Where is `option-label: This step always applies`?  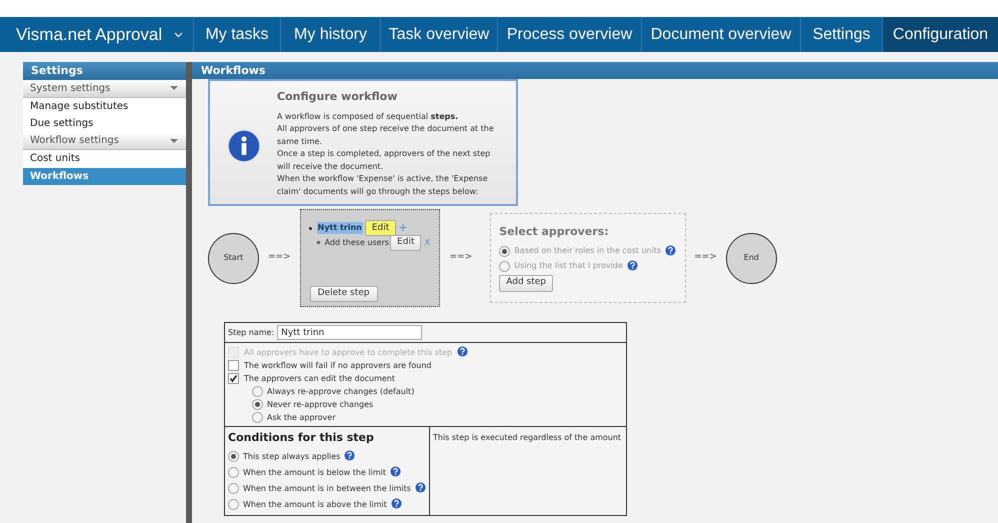 option-label: This step always applies is located at coordinates (291, 456).